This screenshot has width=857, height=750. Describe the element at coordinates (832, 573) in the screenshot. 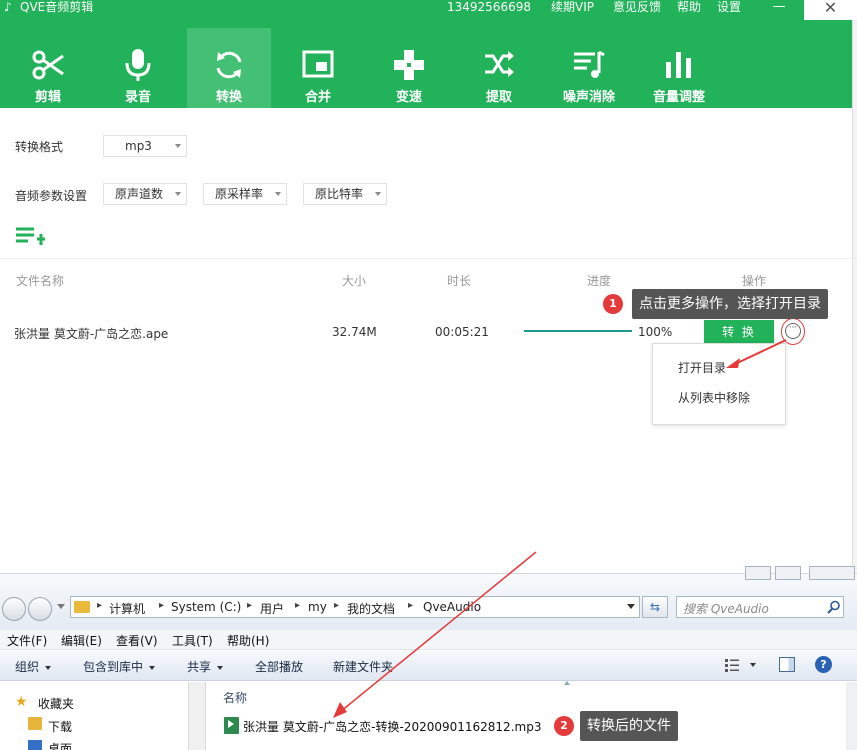

I see `explorer-close-button` at that location.